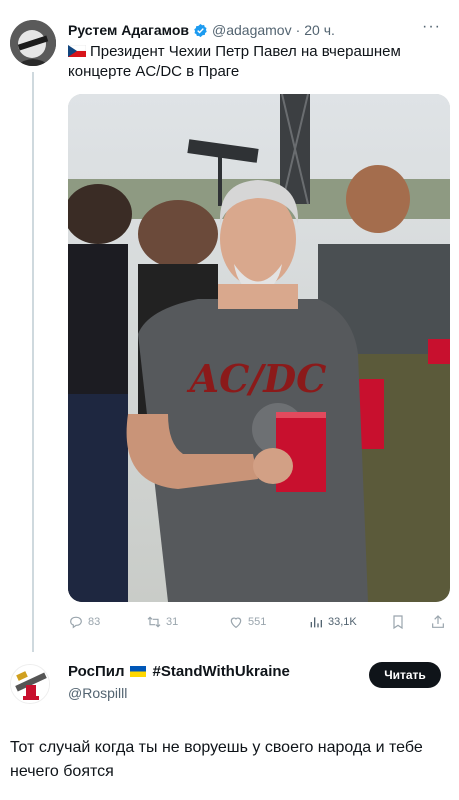  I want to click on tweet-actions: 83 31 551 33,1K, so click(259, 622).